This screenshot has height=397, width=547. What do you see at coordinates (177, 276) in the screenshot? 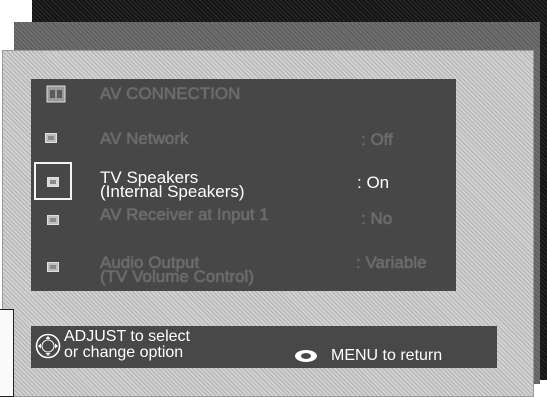
I see `menu-item-audio-output-sub: (TV Volume Control)` at bounding box center [177, 276].